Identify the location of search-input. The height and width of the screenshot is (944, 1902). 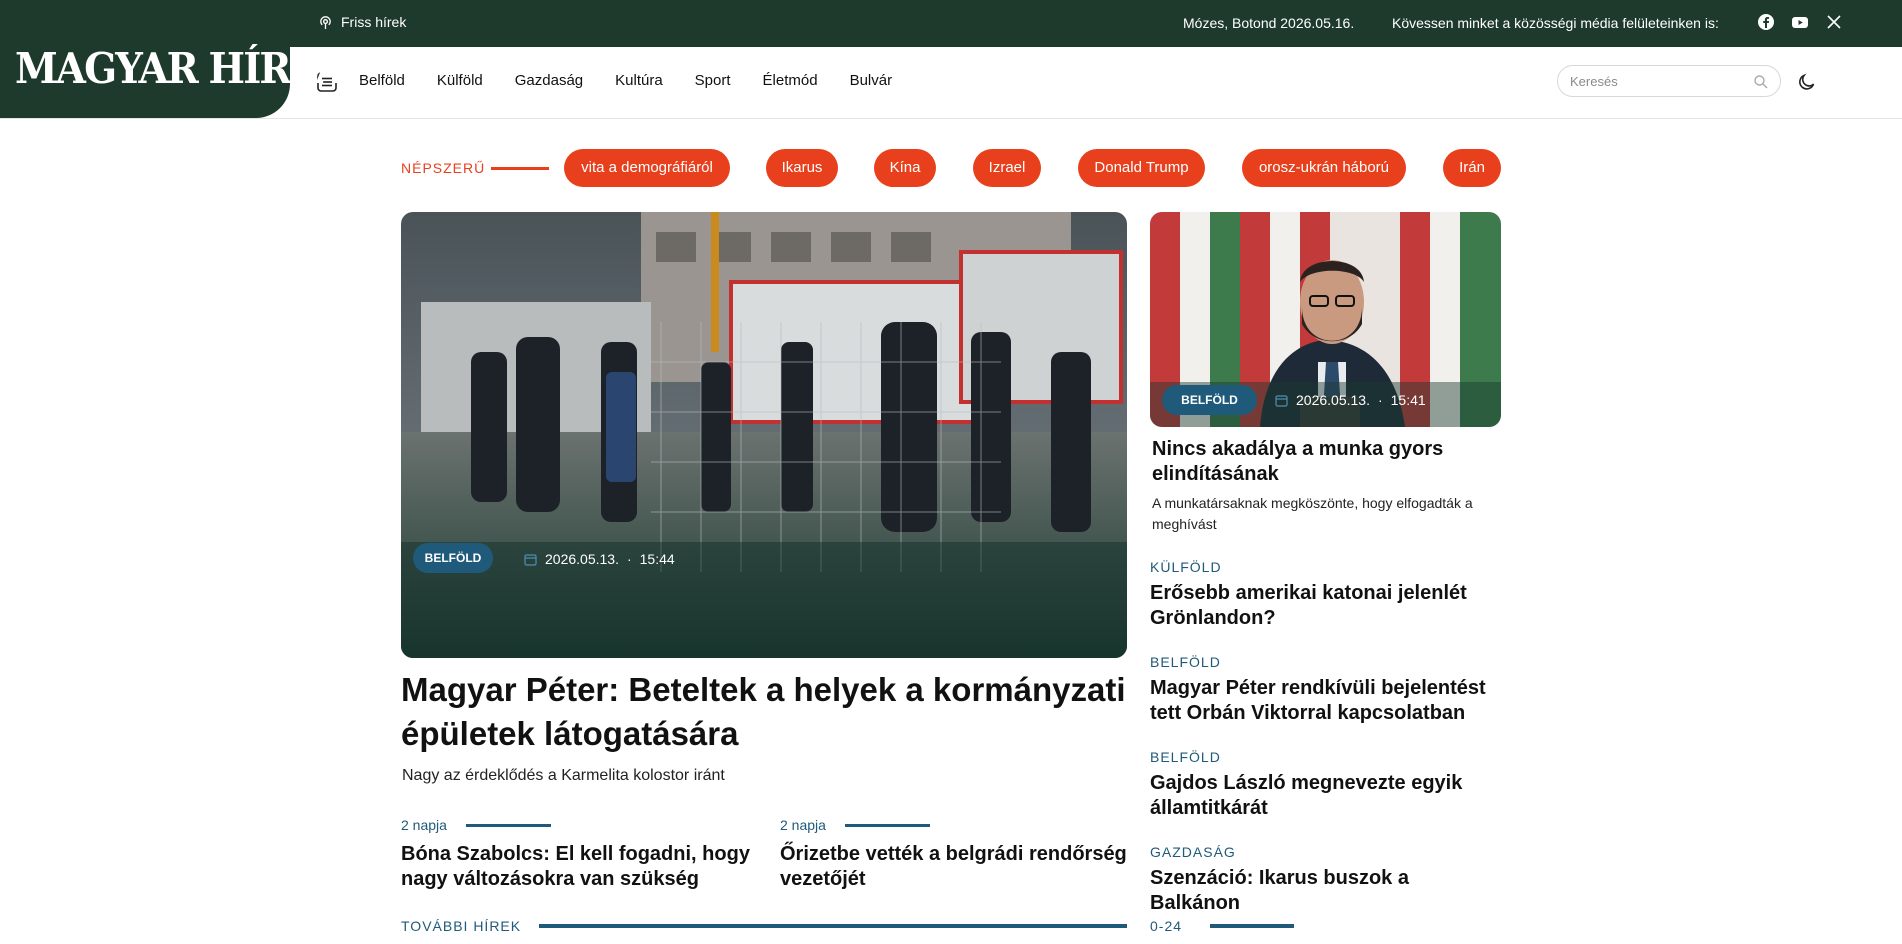
(1657, 81).